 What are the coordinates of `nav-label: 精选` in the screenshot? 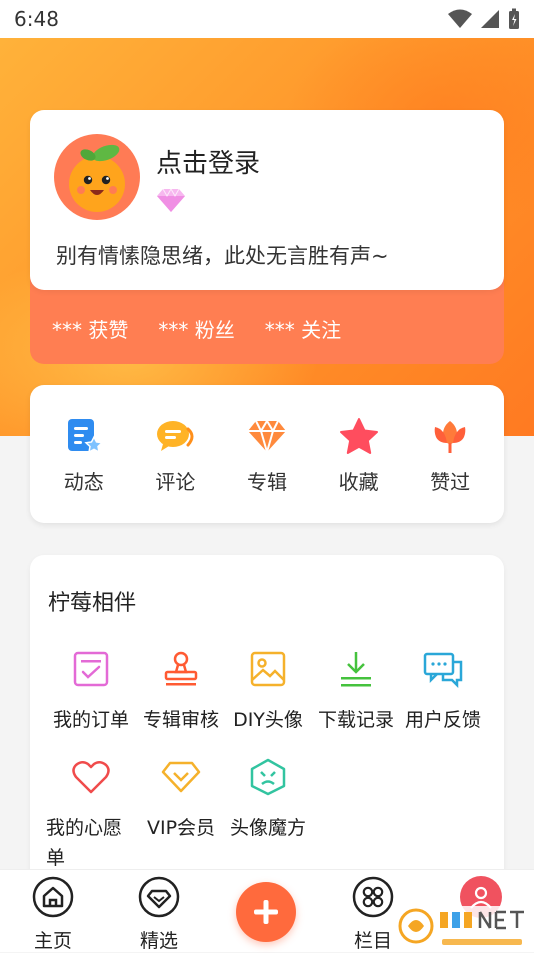 It's located at (158, 941).